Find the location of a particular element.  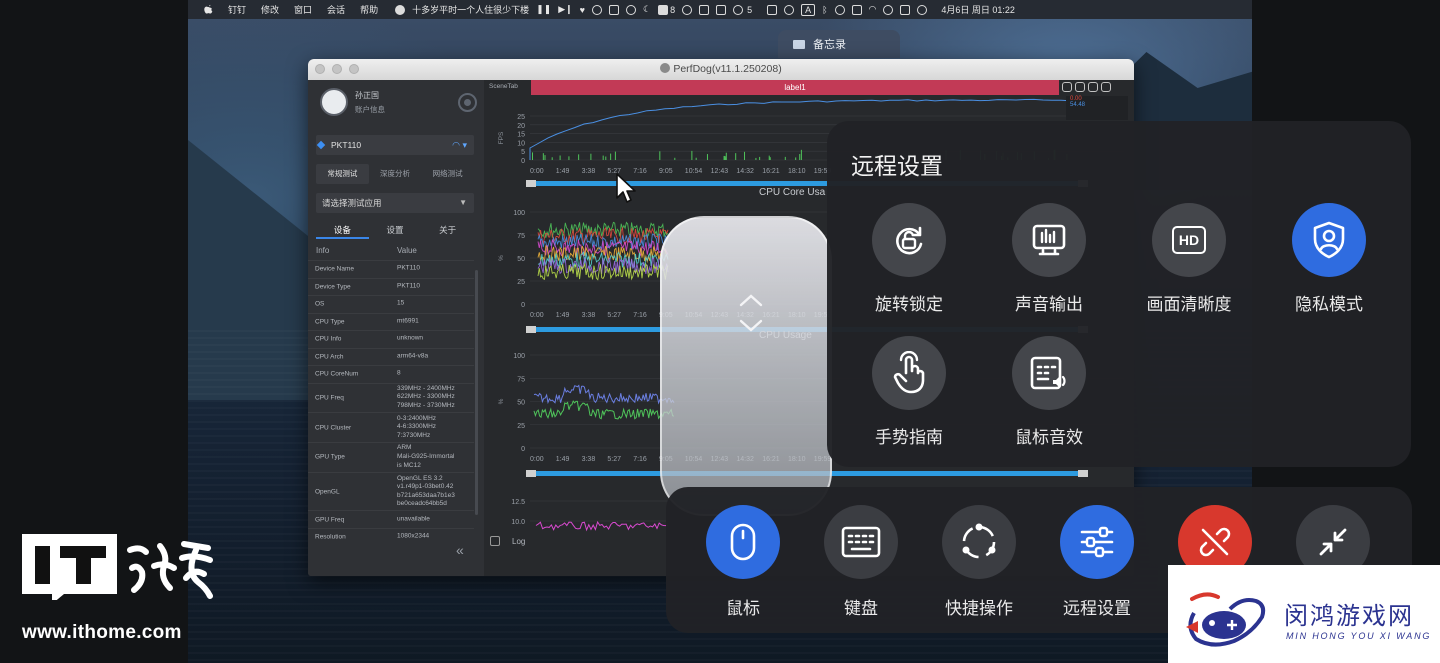

log-toggle-icon is located at coordinates (495, 541).